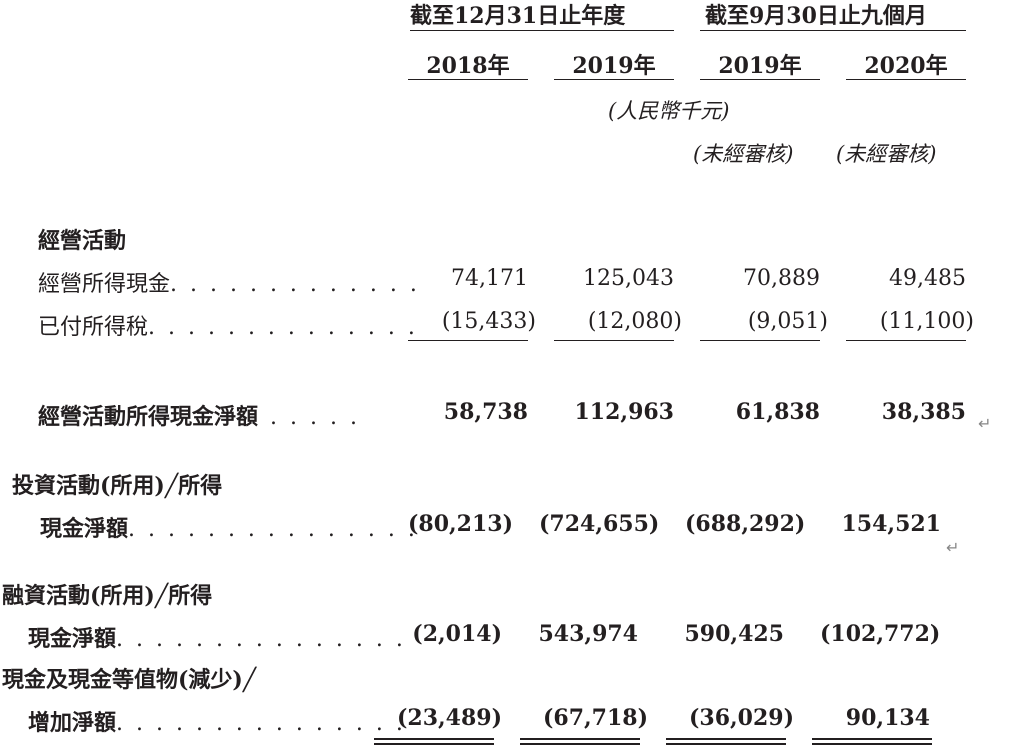  Describe the element at coordinates (891, 524) in the screenshot. I see `cell-value: 154,521` at that location.